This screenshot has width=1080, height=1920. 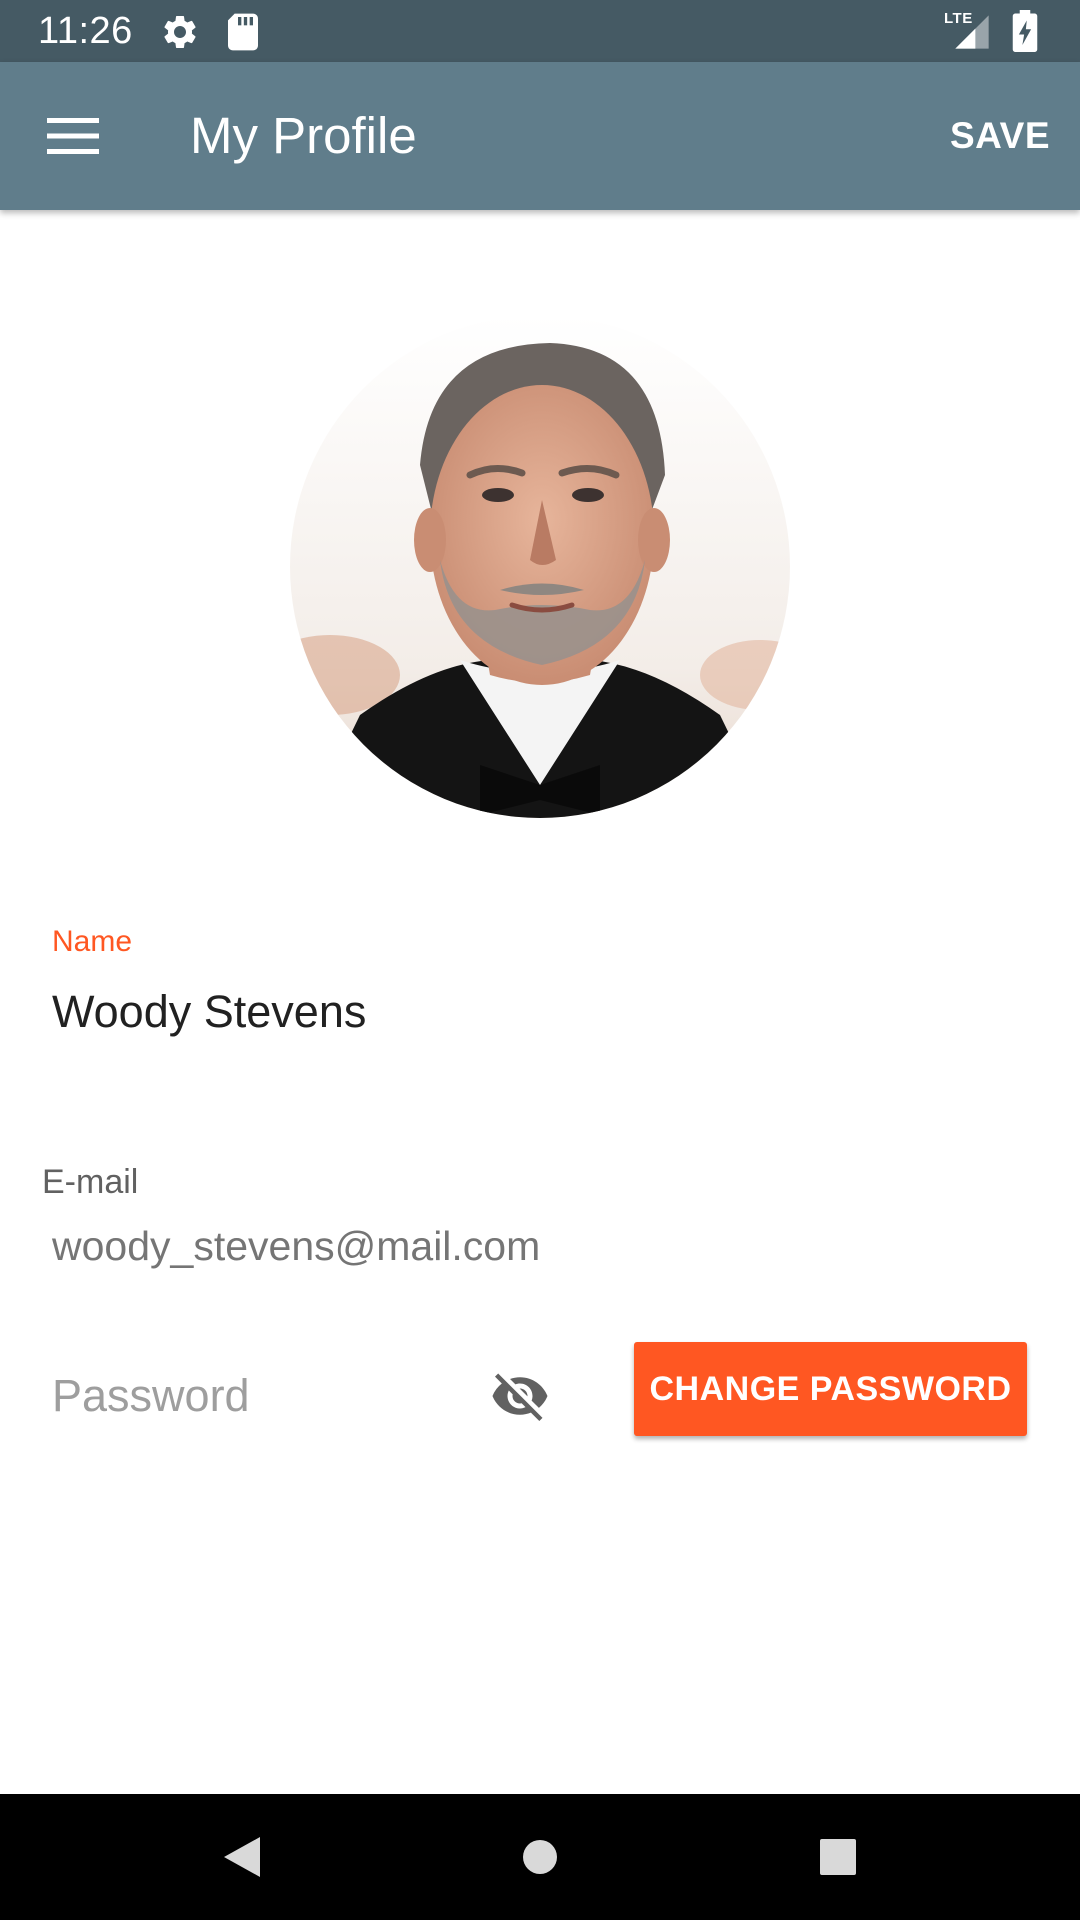 What do you see at coordinates (540, 136) in the screenshot?
I see `app-bar: My Profile SAVE` at bounding box center [540, 136].